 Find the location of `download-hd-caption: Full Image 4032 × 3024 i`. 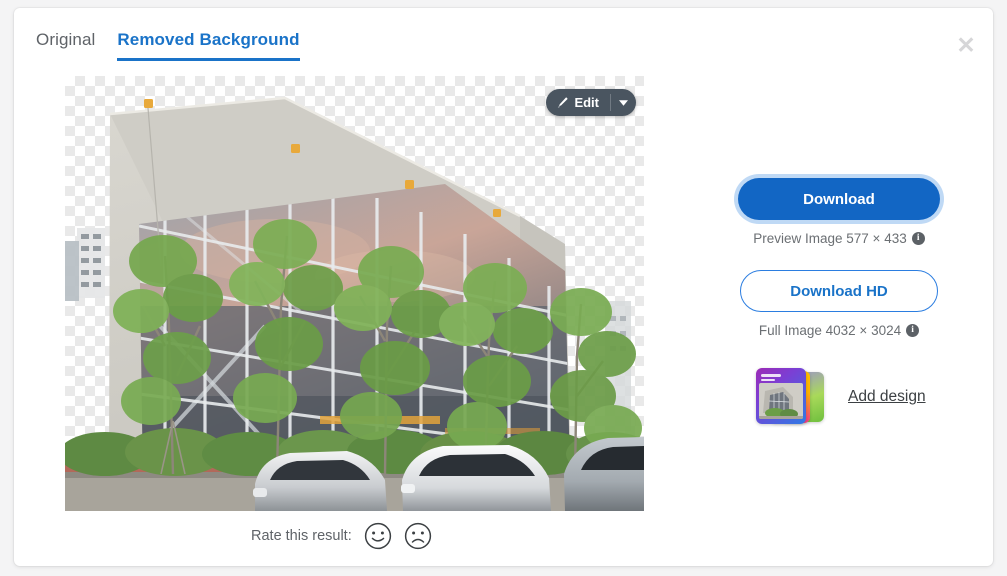

download-hd-caption: Full Image 4032 × 3024 i is located at coordinates (839, 330).